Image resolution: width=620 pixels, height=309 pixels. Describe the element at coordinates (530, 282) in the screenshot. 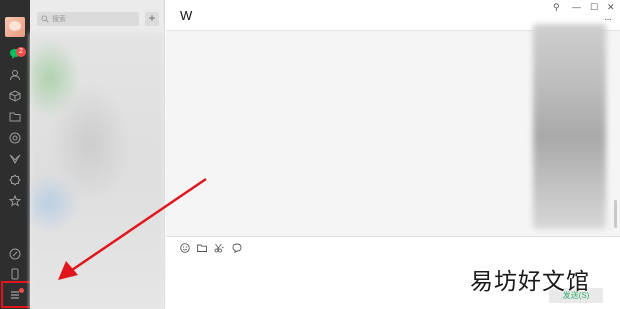

I see `watermark: 易坊好文馆` at that location.